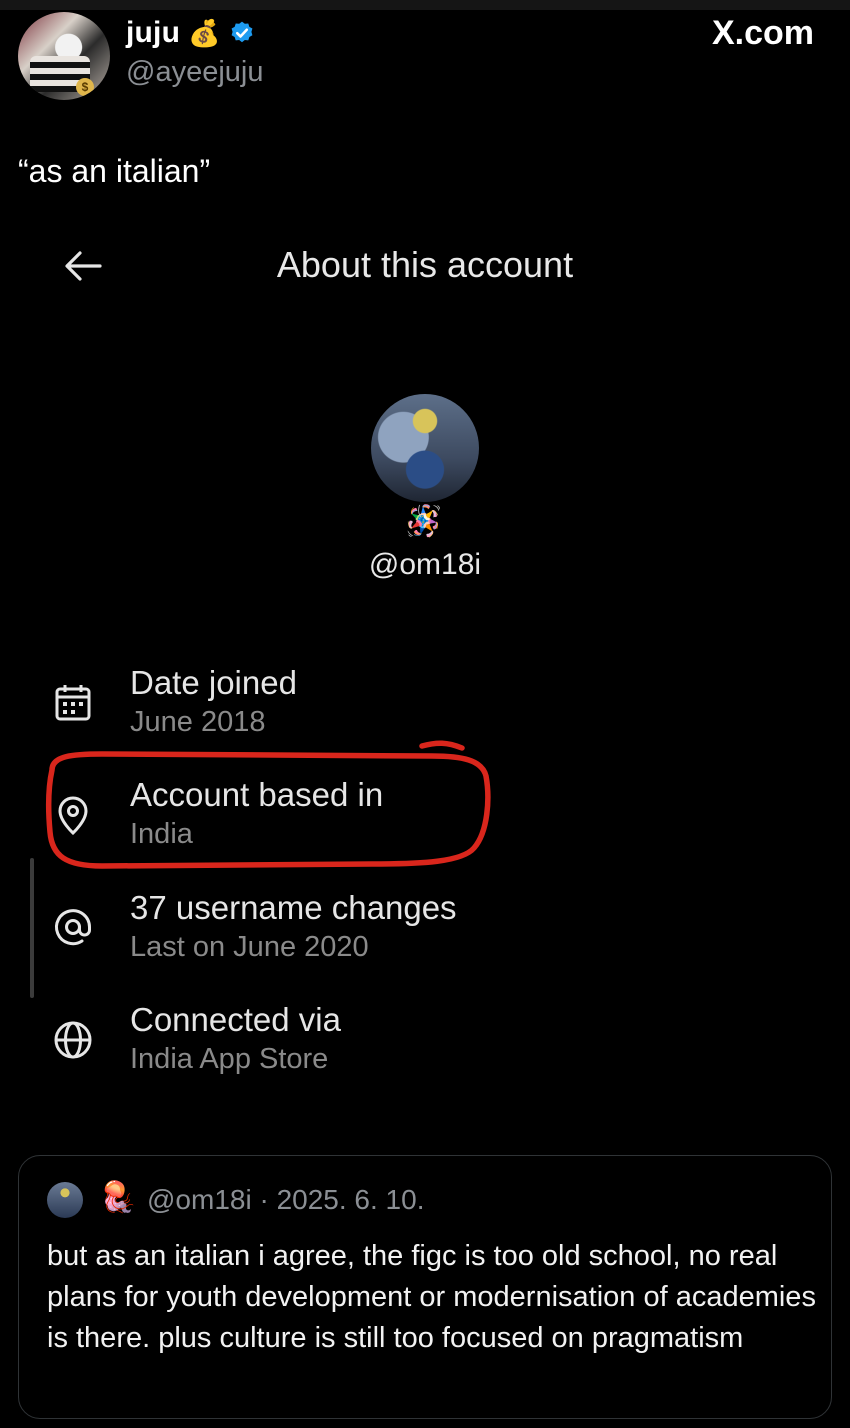 This screenshot has width=850, height=1428. What do you see at coordinates (268, 804) in the screenshot?
I see `red-highlight-circle` at bounding box center [268, 804].